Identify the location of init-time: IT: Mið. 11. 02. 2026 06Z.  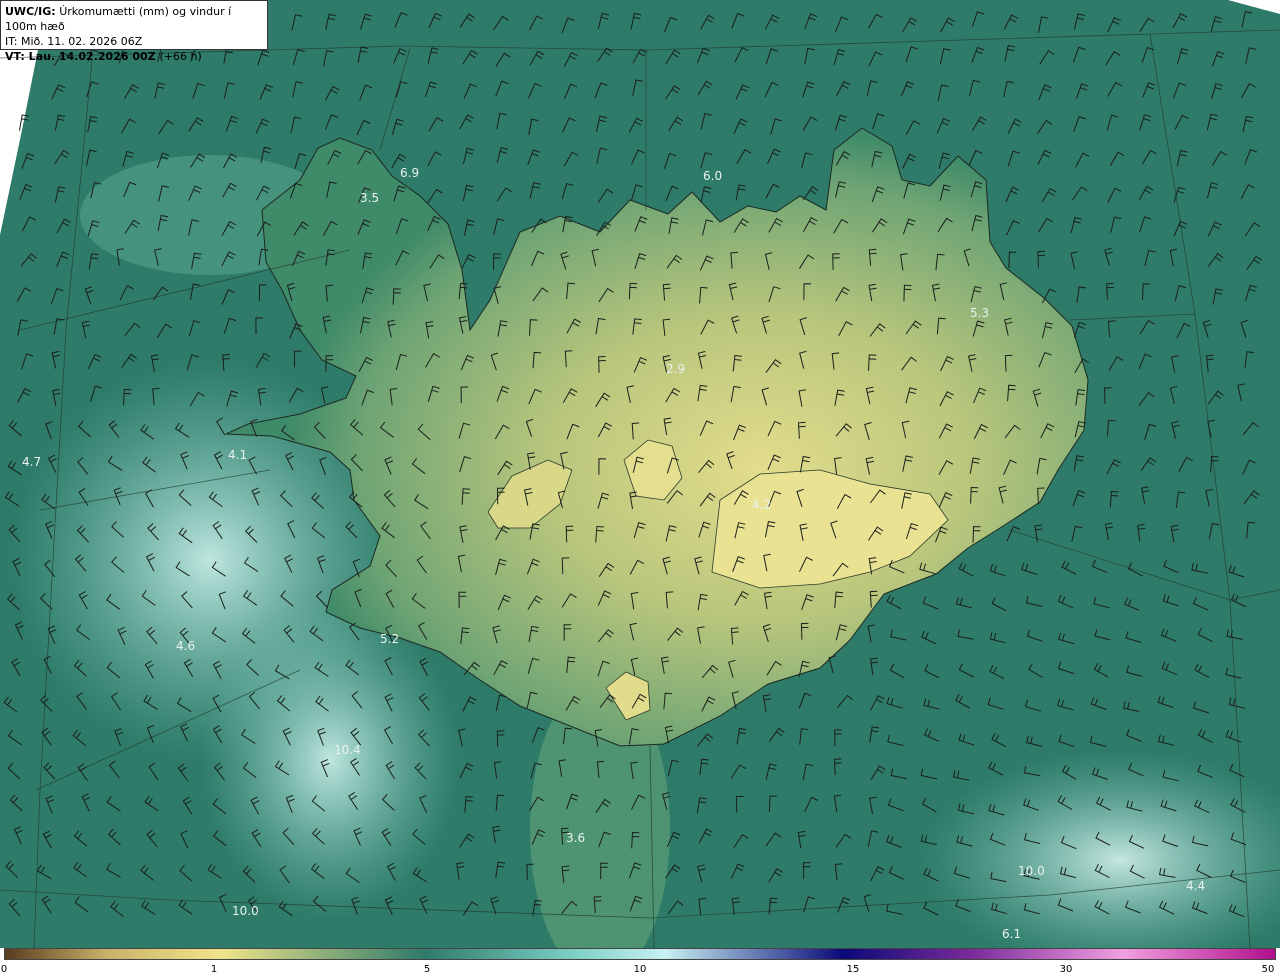
(74, 41).